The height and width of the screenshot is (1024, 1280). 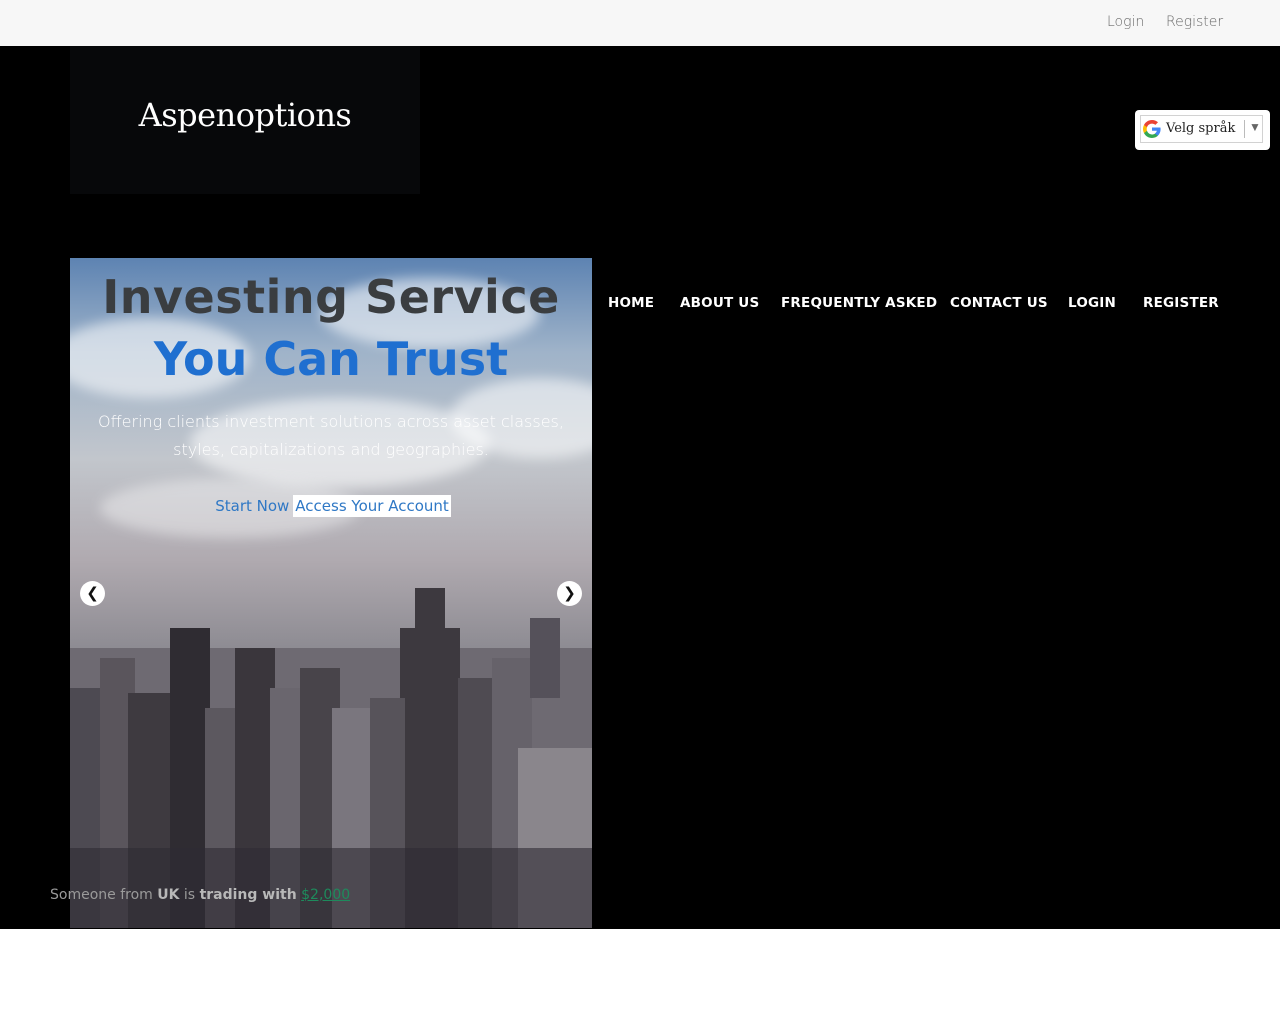 What do you see at coordinates (1092, 303) in the screenshot?
I see `nav-item-login: LOGIN` at bounding box center [1092, 303].